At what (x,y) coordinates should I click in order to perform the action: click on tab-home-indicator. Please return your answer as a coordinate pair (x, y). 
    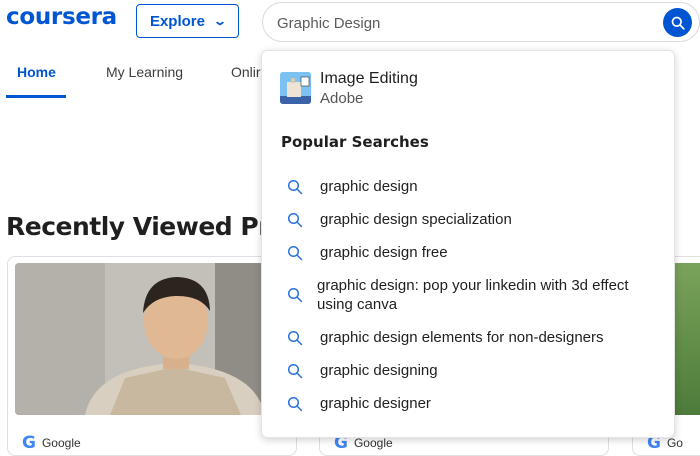
    Looking at the image, I should click on (36, 96).